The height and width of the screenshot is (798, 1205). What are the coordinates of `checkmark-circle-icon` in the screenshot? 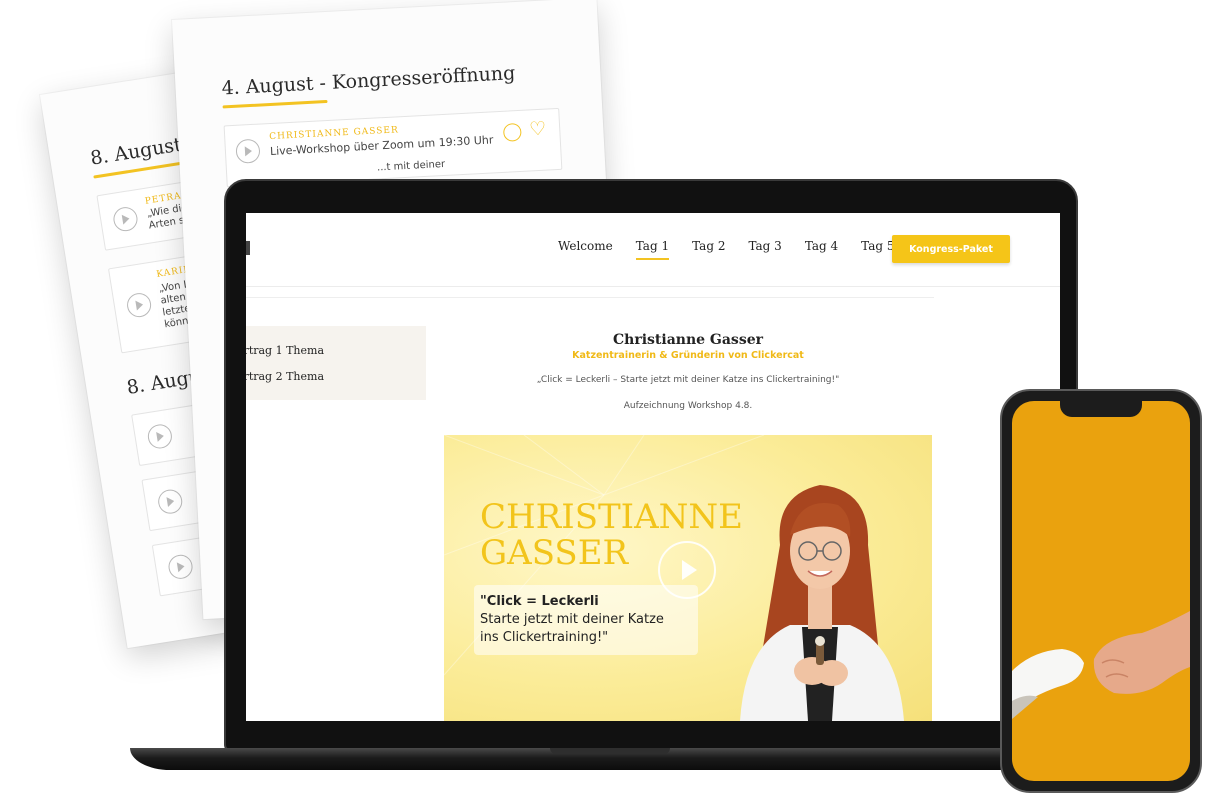 It's located at (512, 132).